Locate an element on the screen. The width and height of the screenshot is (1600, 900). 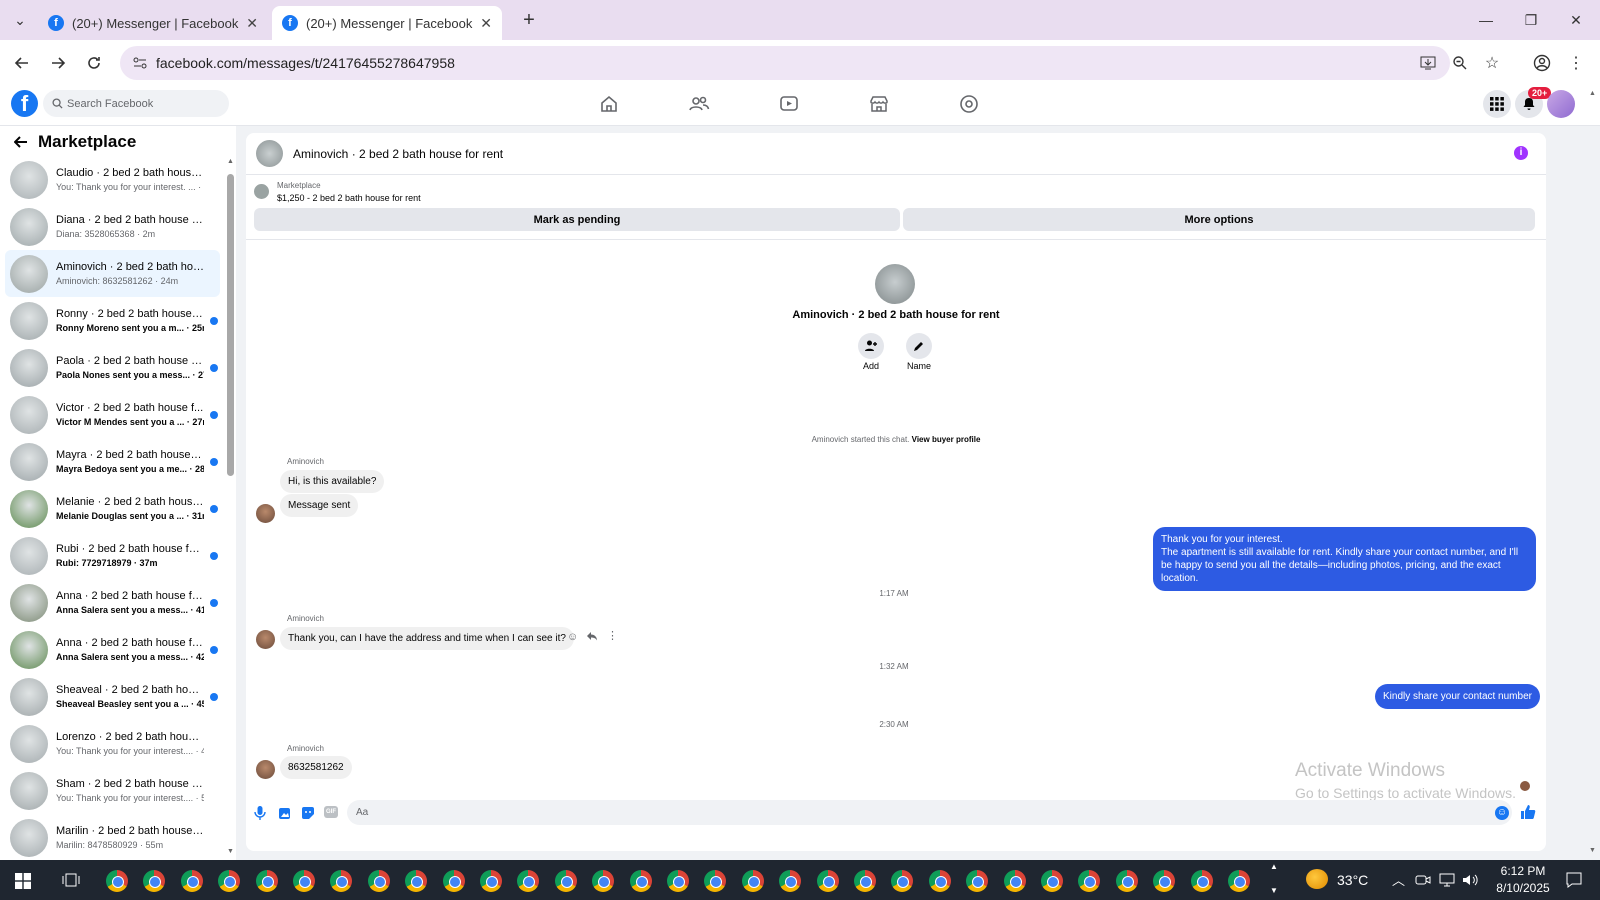
listing-price-title: $1,250 - 2 bed 2 bath house for rent is located at coordinates (349, 198).